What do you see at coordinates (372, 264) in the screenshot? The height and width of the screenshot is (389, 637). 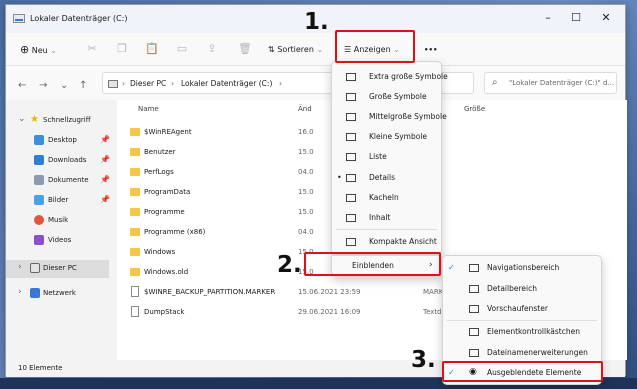 I see `highlight-show-item` at bounding box center [372, 264].